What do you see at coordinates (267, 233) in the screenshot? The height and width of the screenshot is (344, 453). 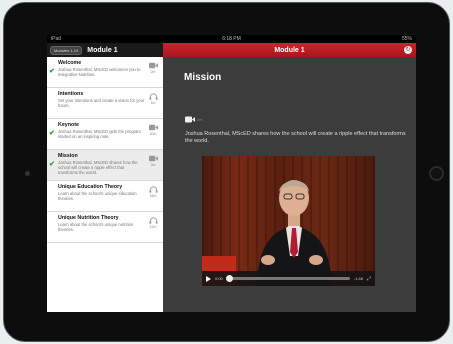 I see `speaker-image` at bounding box center [267, 233].